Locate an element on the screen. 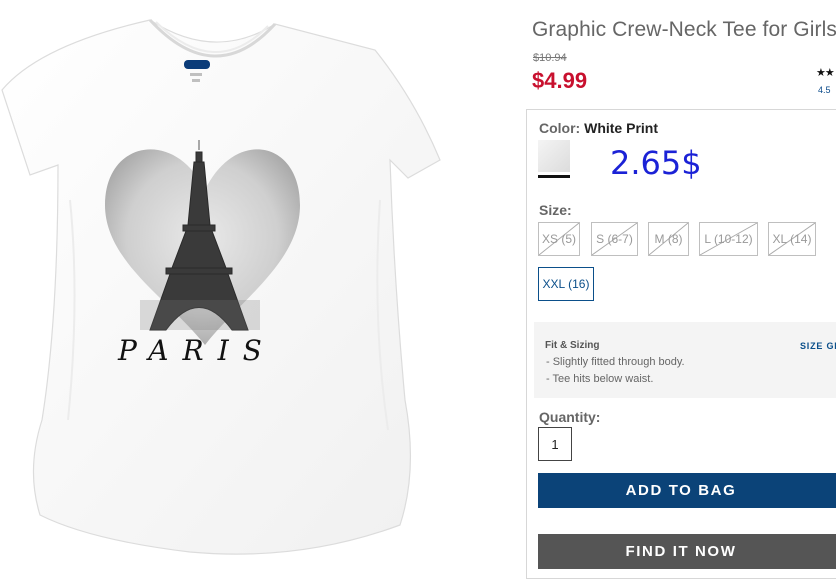  fit-item: - Tee hits below waist. is located at coordinates (600, 379).